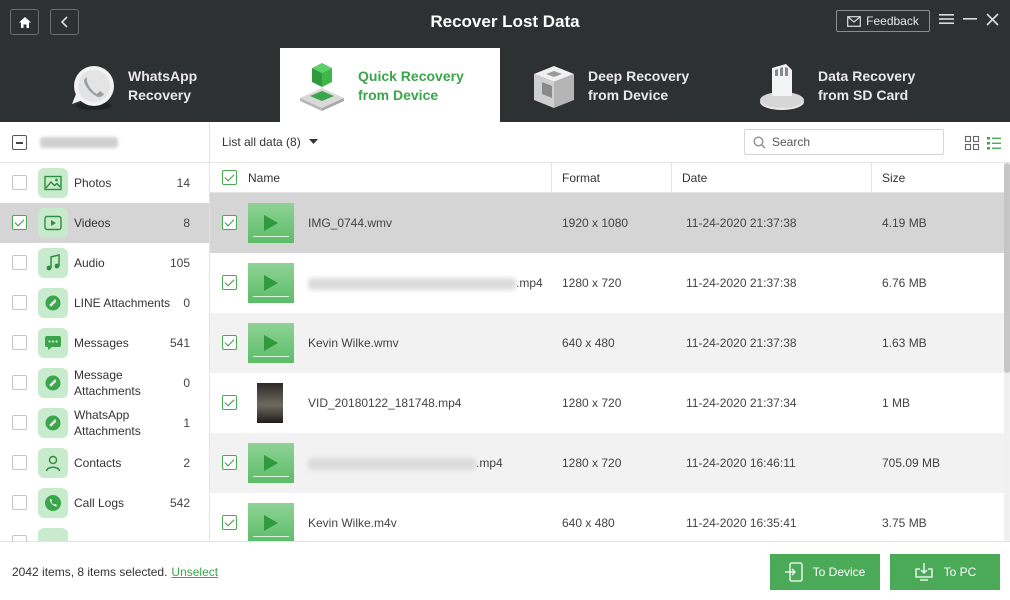  I want to click on feedback-button: Feedback, so click(883, 21).